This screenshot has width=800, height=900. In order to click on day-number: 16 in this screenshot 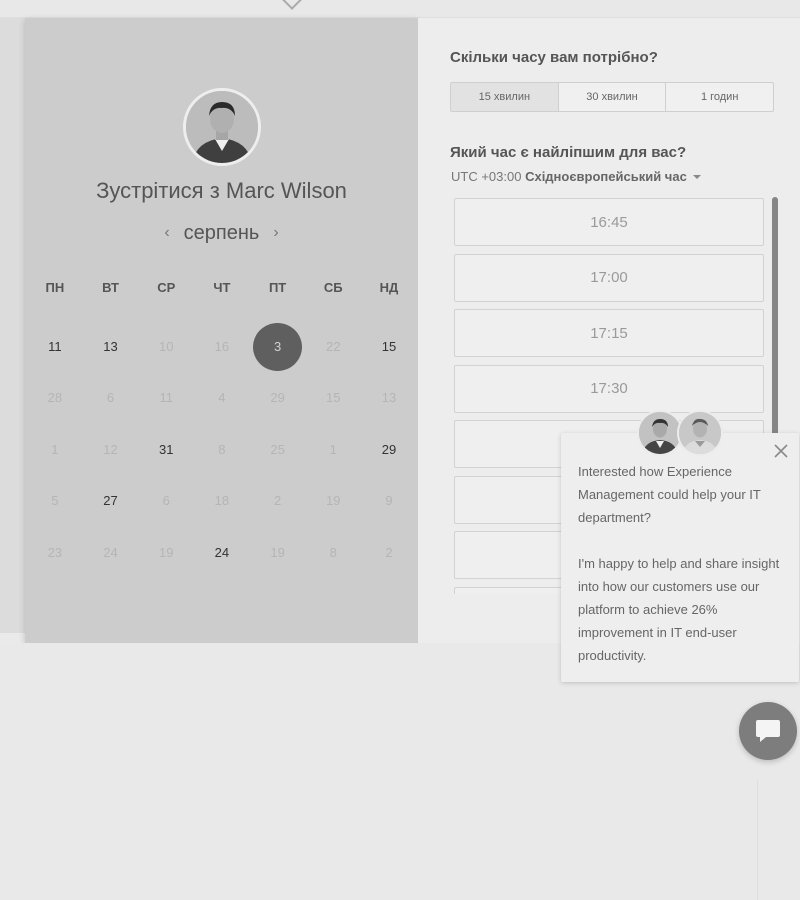, I will do `click(222, 346)`.